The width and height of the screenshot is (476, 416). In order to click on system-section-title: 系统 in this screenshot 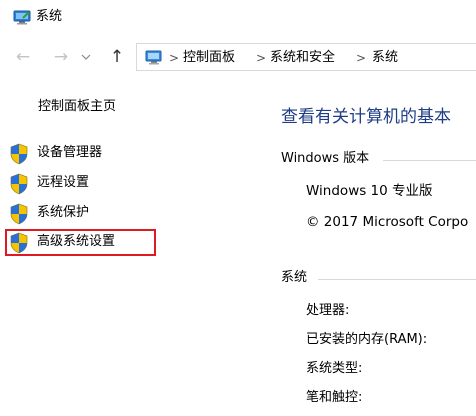, I will do `click(294, 277)`.